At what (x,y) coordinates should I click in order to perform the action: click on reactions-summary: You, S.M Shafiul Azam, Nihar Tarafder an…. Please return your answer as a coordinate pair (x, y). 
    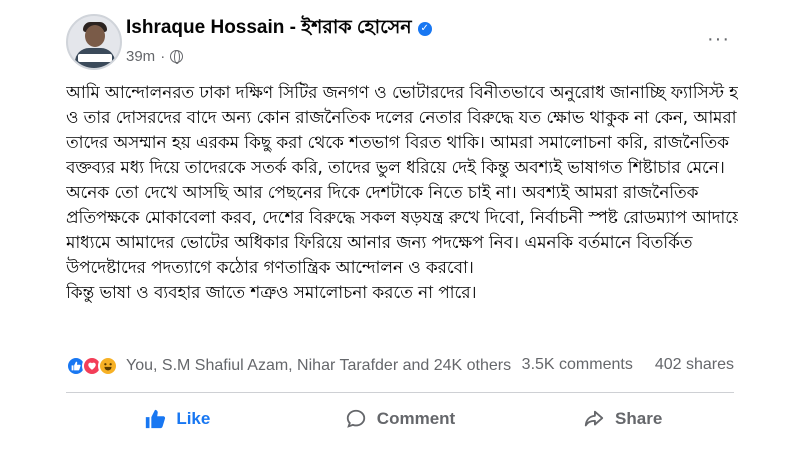
    Looking at the image, I should click on (318, 366).